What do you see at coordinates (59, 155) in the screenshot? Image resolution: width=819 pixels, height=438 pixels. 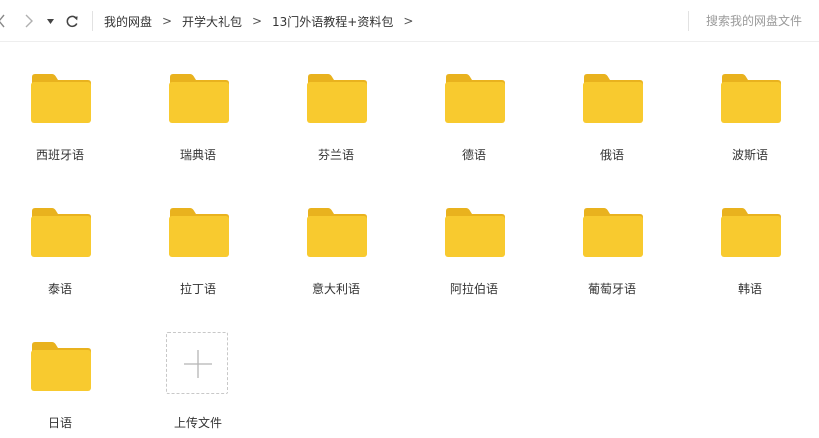 I see `folder-name: 西班牙语` at bounding box center [59, 155].